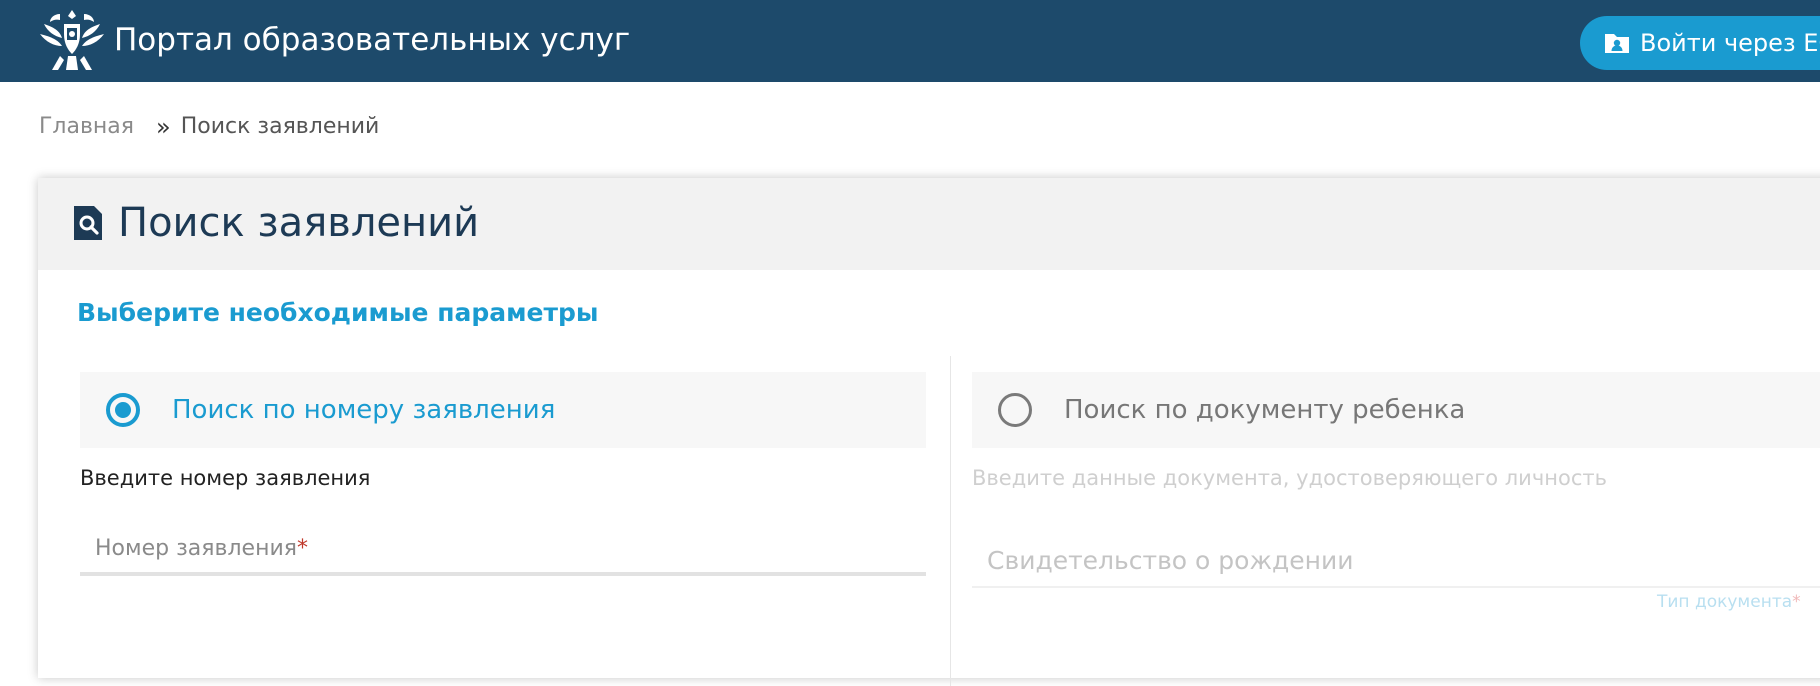 This screenshot has height=686, width=1820. Describe the element at coordinates (1730, 43) in the screenshot. I see `login-button-label: Войти через ЕСИ` at that location.